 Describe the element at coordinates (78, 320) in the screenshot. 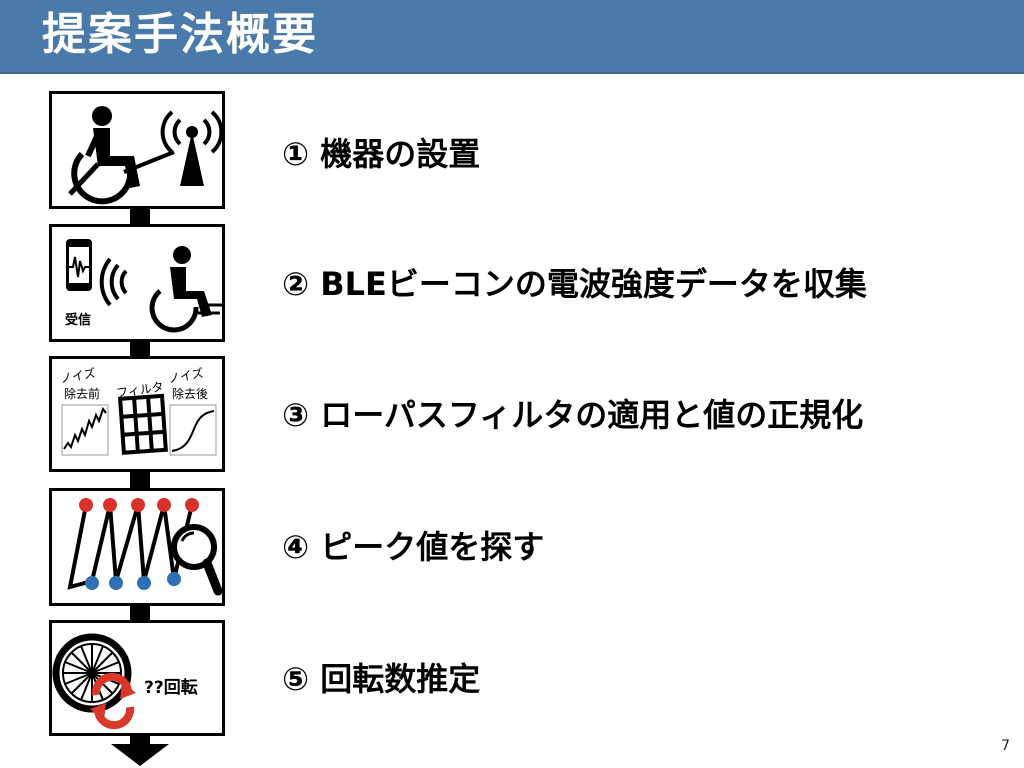

I see `receive-label: 受信` at that location.